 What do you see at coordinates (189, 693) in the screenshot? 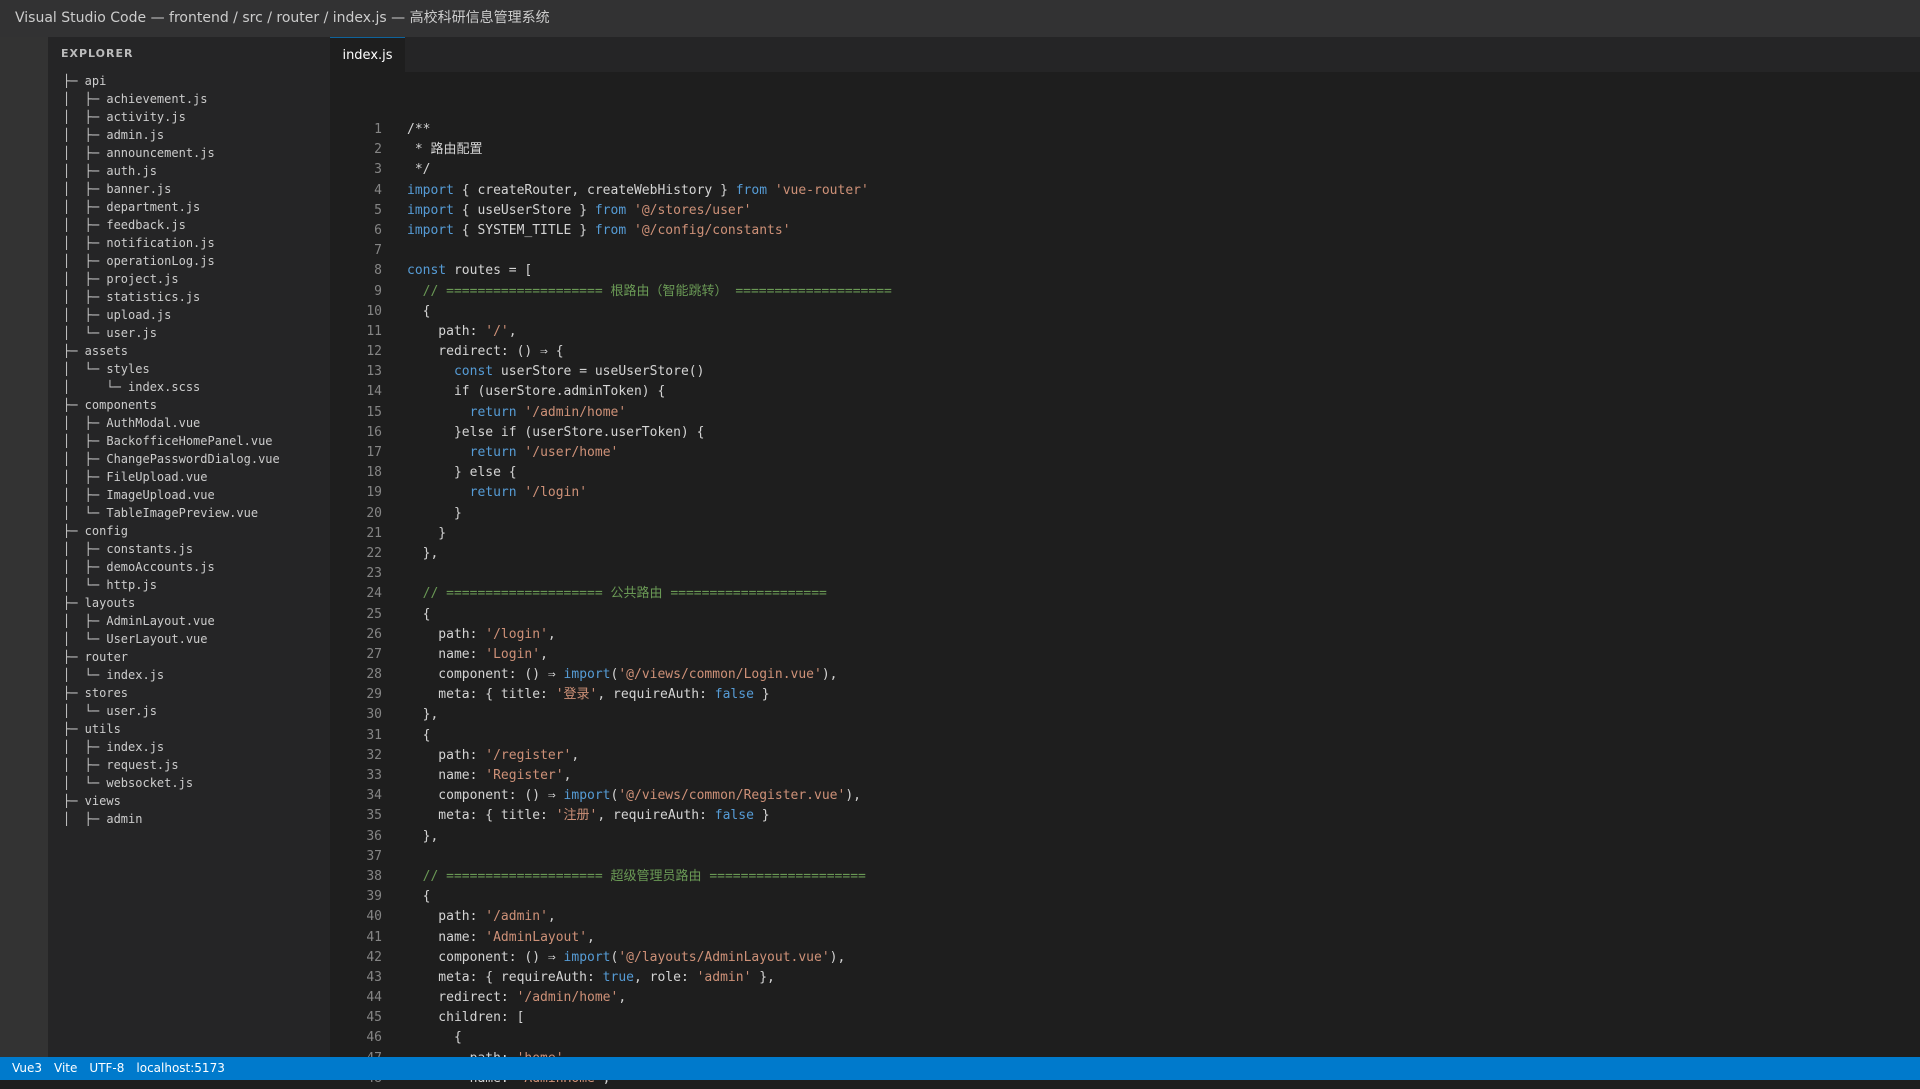
I see `tree-item: ├─ stores` at bounding box center [189, 693].